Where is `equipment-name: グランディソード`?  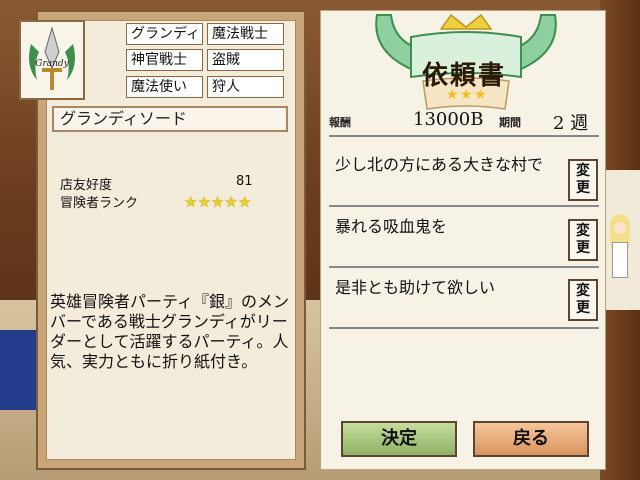
equipment-name: グランディソード is located at coordinates (170, 119).